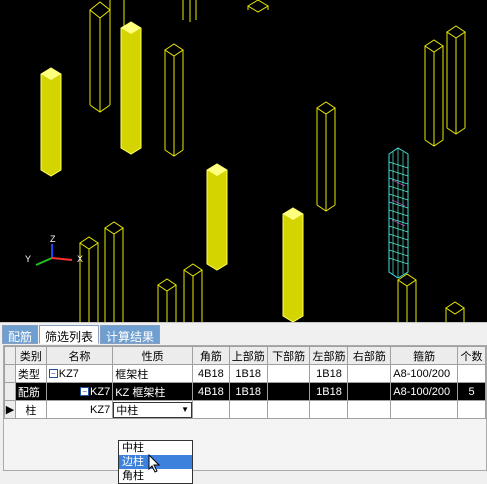 This screenshot has height=484, width=487. What do you see at coordinates (79, 409) in the screenshot?
I see `cell-name: KZ7` at bounding box center [79, 409].